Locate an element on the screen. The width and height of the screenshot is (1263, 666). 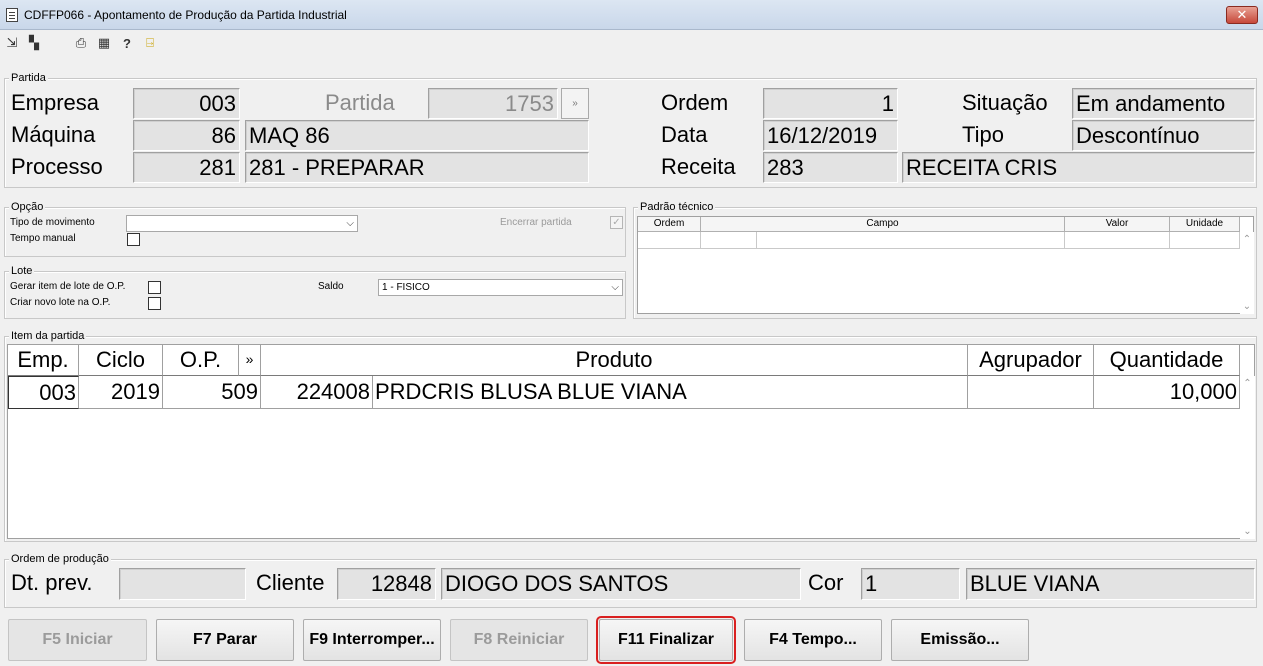
partida-group-title: Partida is located at coordinates (28, 78).